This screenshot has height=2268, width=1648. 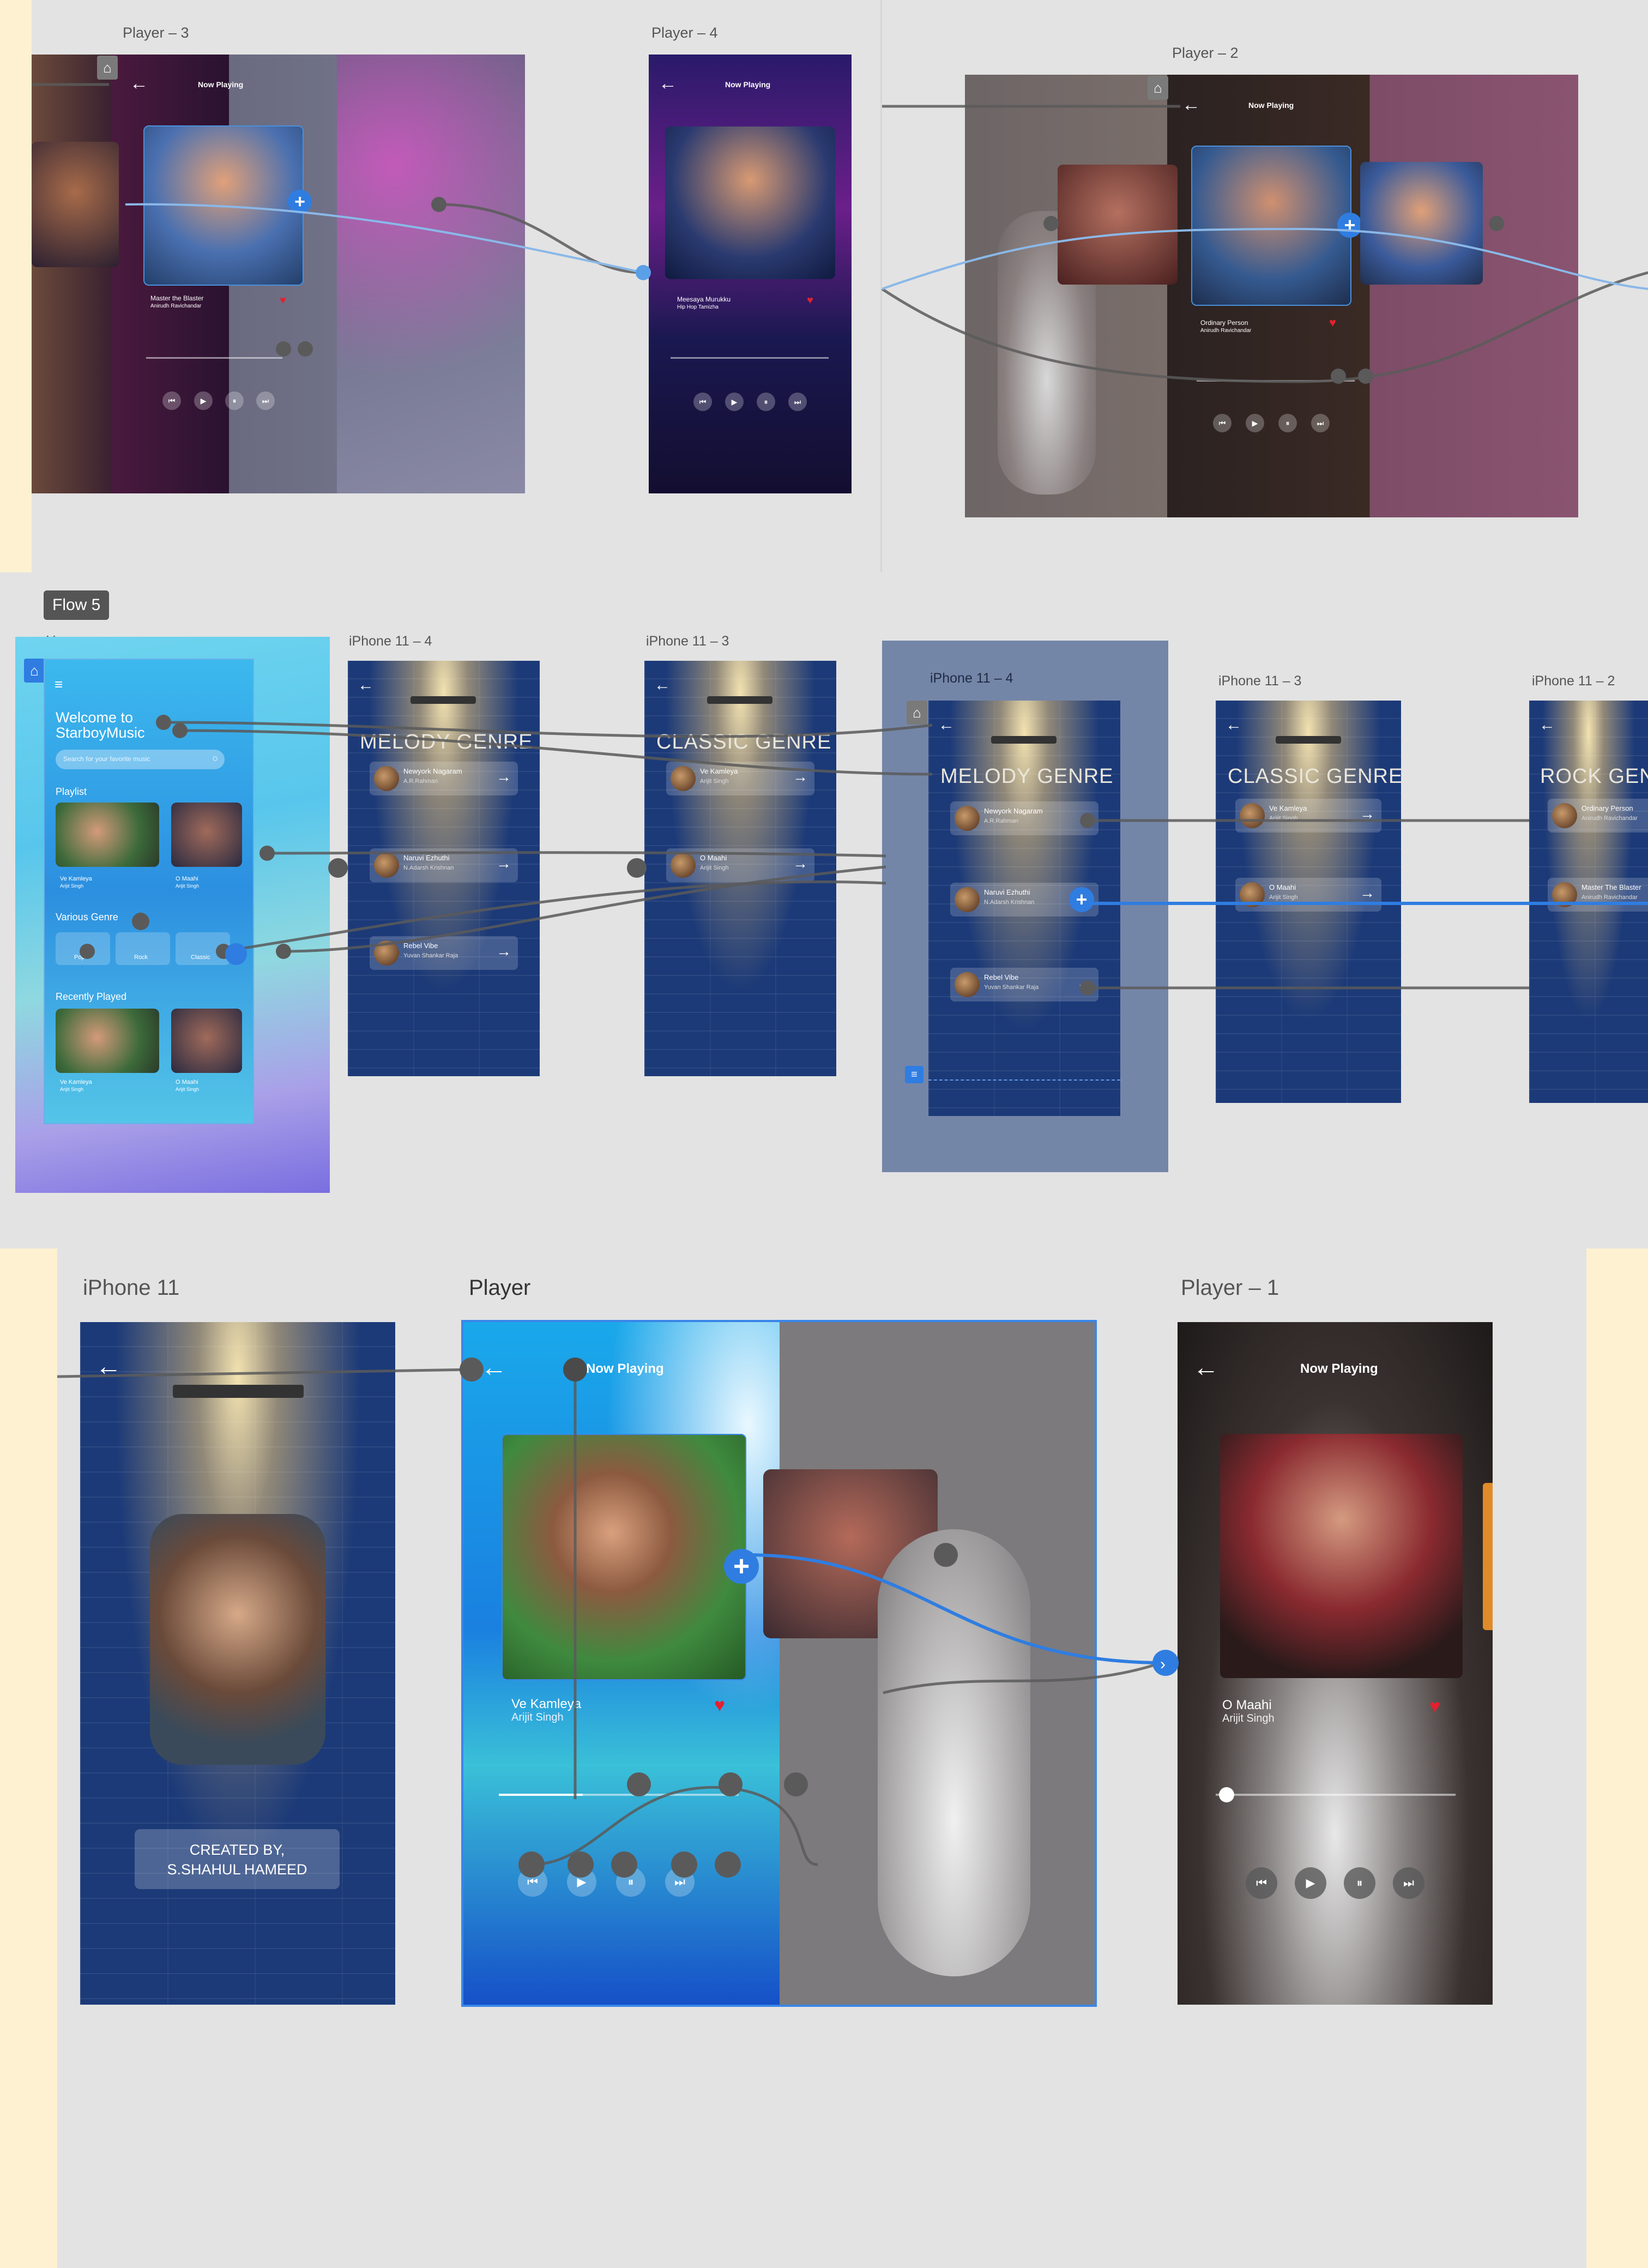 What do you see at coordinates (577, 854) in the screenshot?
I see `wire-playlist` at bounding box center [577, 854].